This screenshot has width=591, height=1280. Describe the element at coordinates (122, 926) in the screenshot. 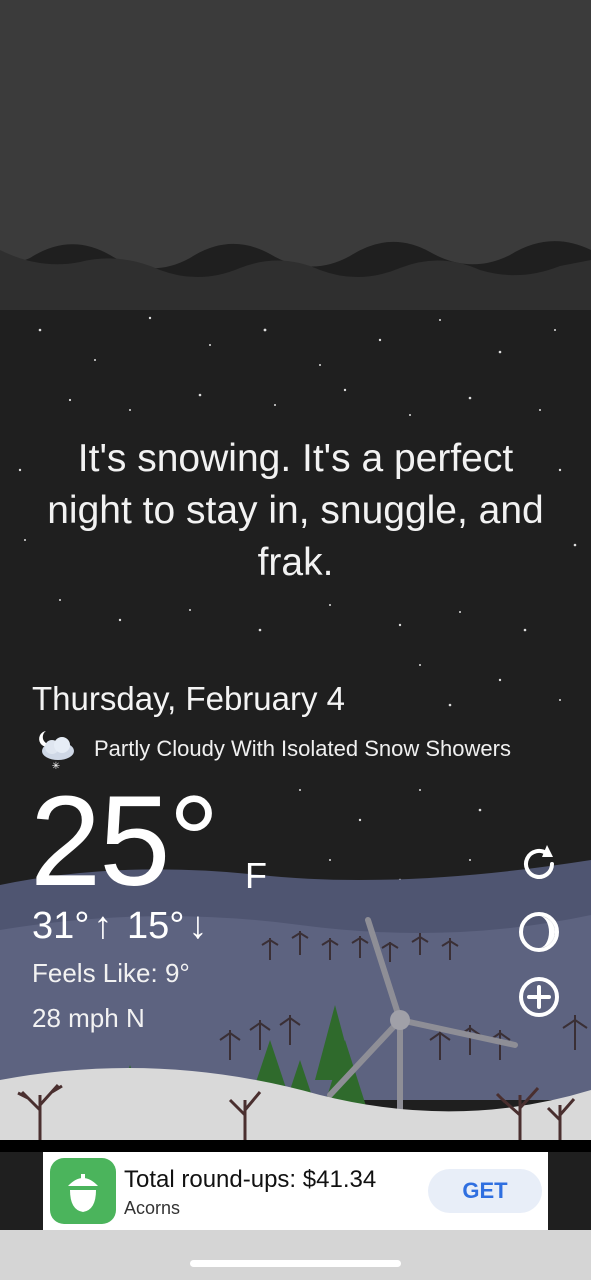

I see `high-low: 31° ↑ 15° ↓` at that location.